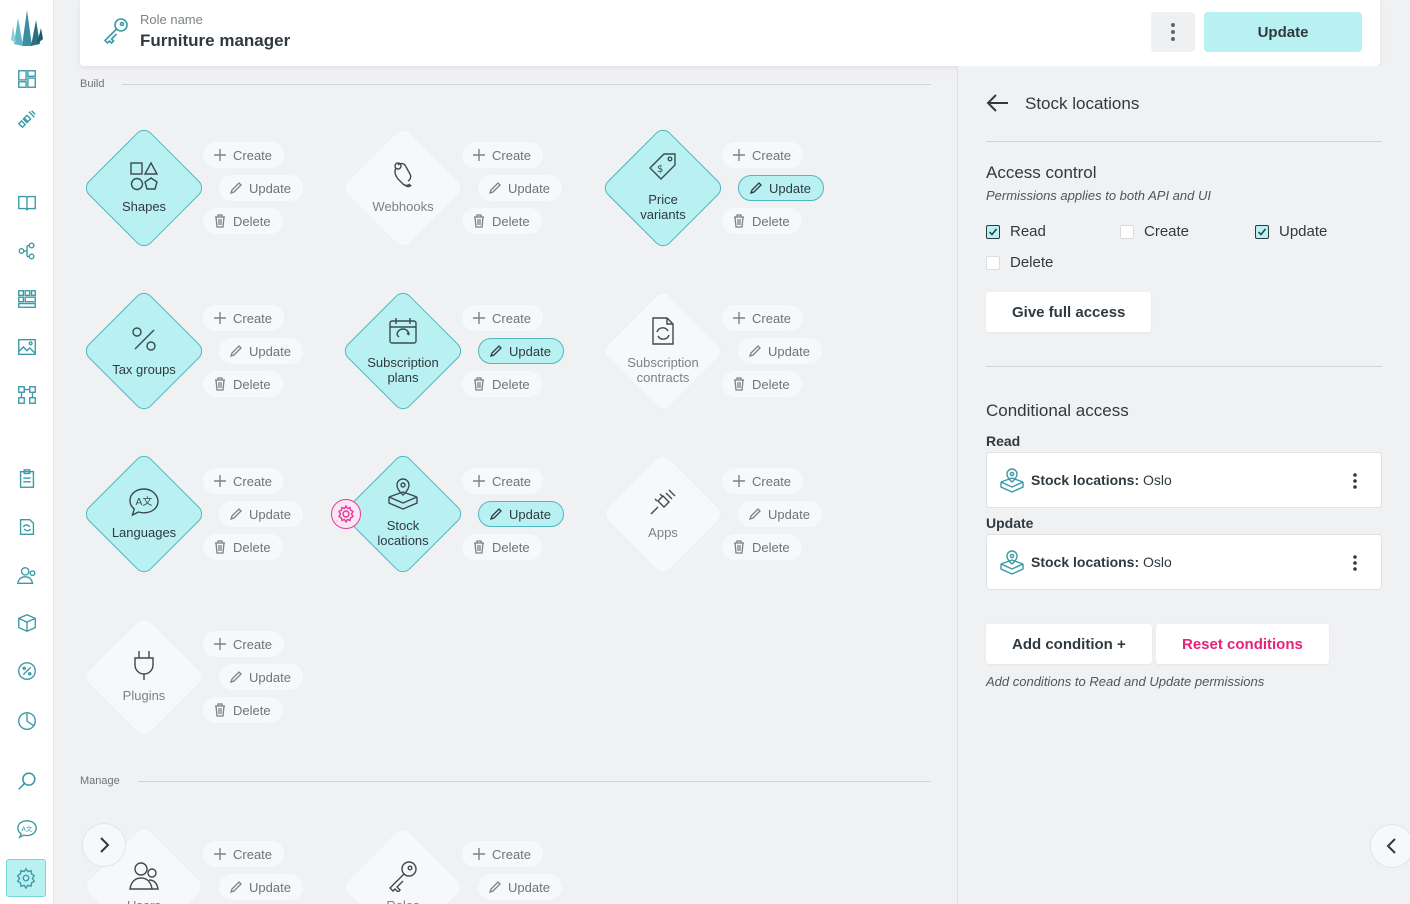 The height and width of the screenshot is (904, 1410). I want to click on permission-create-checkbox: Create, so click(1154, 231).